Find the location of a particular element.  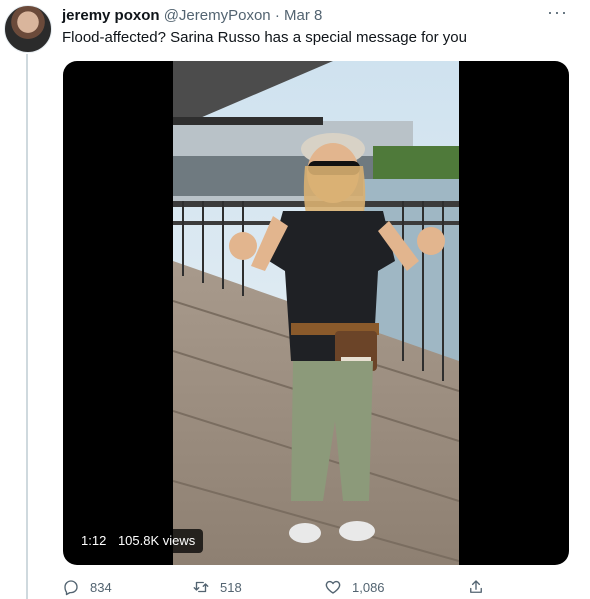

tweet-date: Mar 8 is located at coordinates (303, 15).